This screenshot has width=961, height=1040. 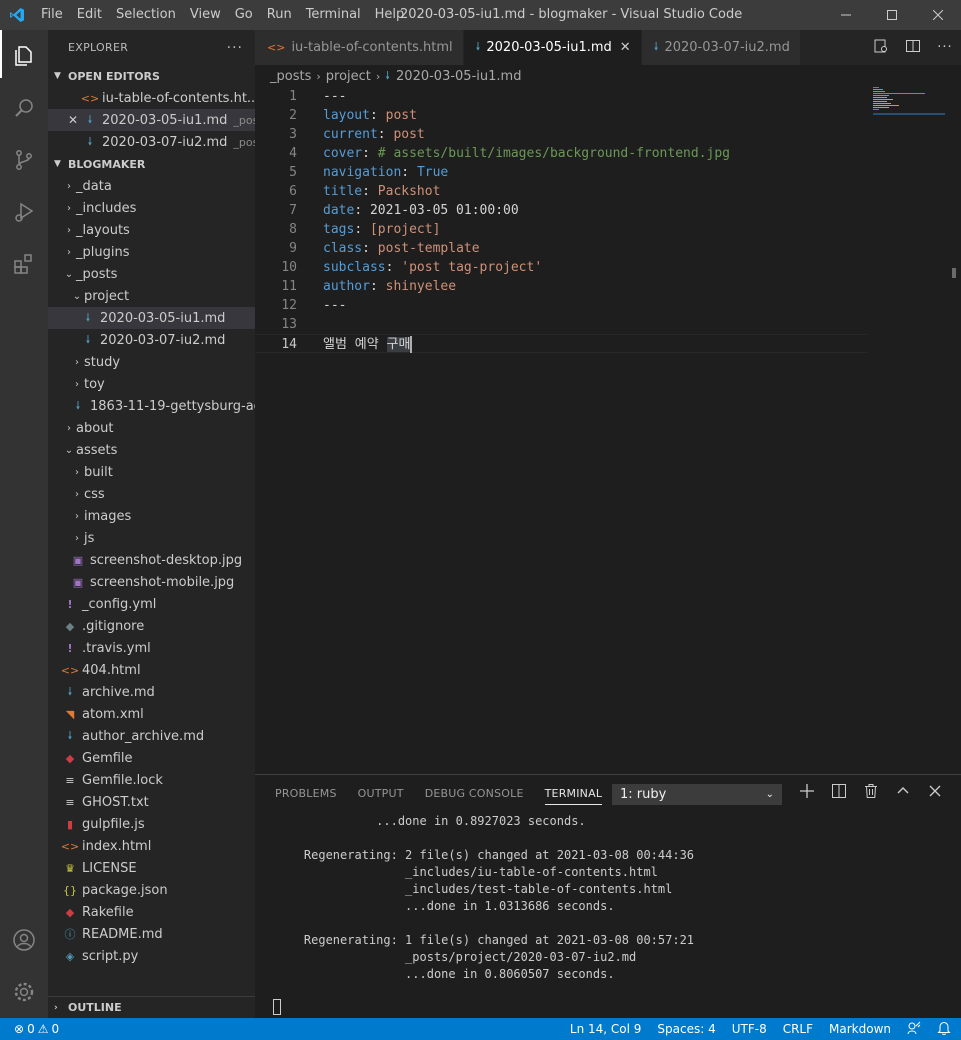 I want to click on tree-folder: › _includes, so click(x=151, y=208).